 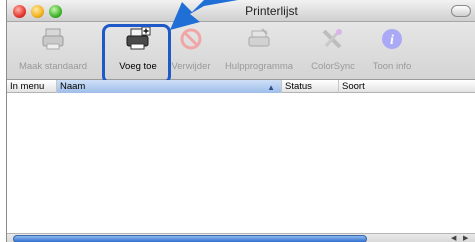 I want to click on scrollbar-thumb, so click(x=190, y=238).